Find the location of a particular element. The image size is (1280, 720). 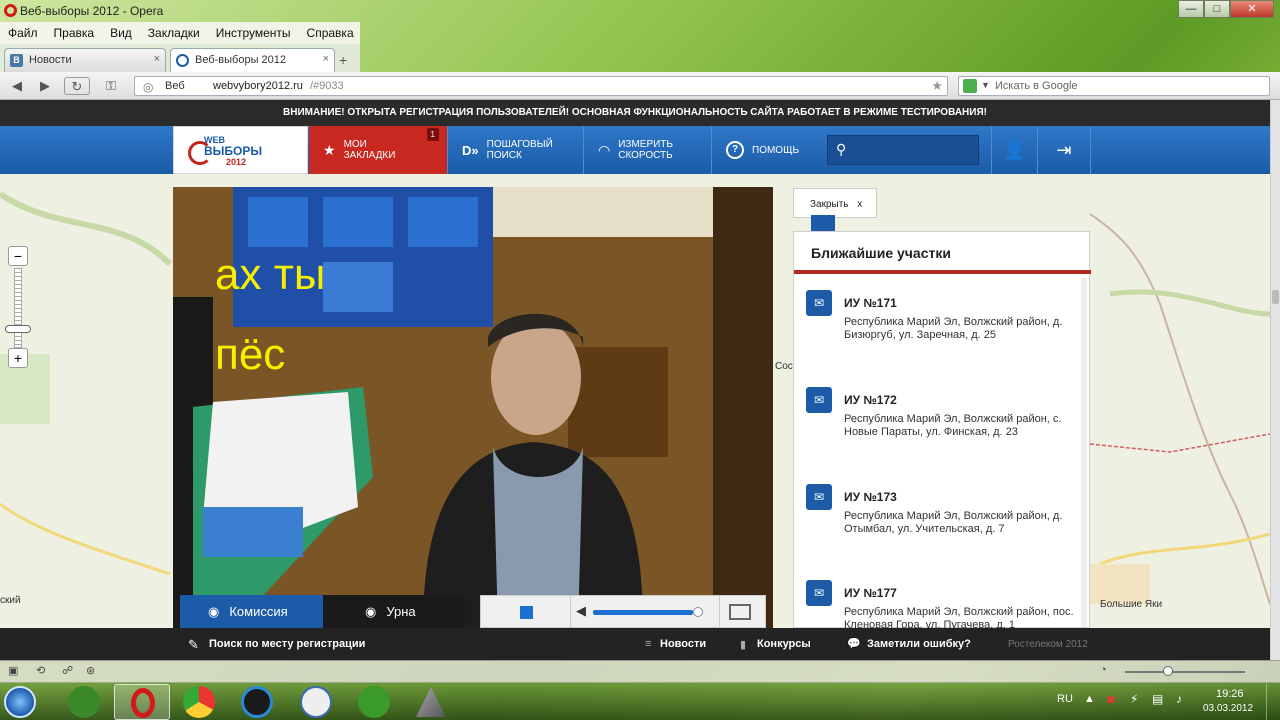

window-title: Веб-выборы 2012 - Opera is located at coordinates (92, 11).